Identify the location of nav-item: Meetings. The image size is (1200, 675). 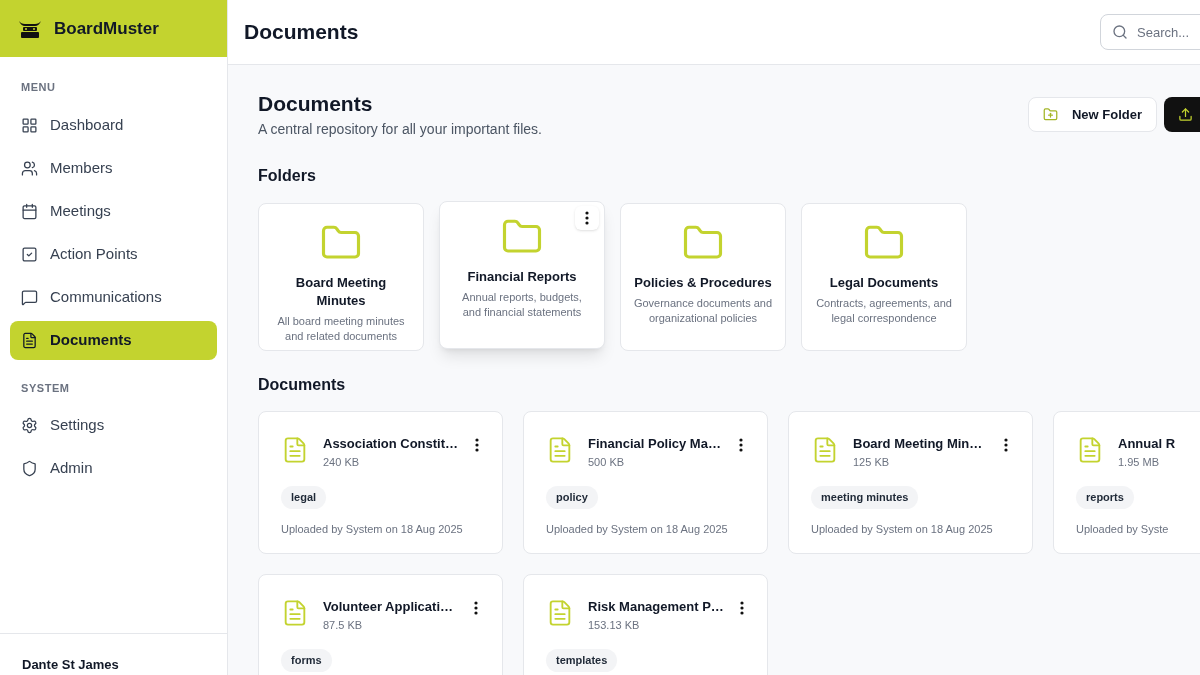
(113, 211).